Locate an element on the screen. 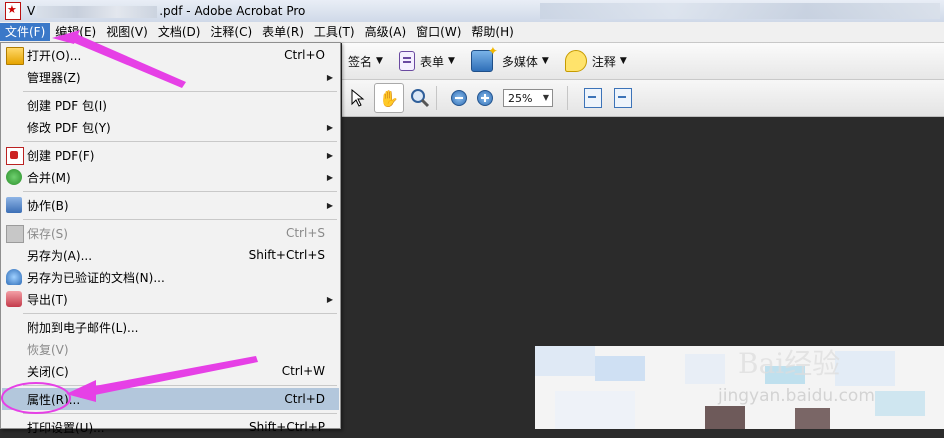  sign-label: 签名 is located at coordinates (360, 61).